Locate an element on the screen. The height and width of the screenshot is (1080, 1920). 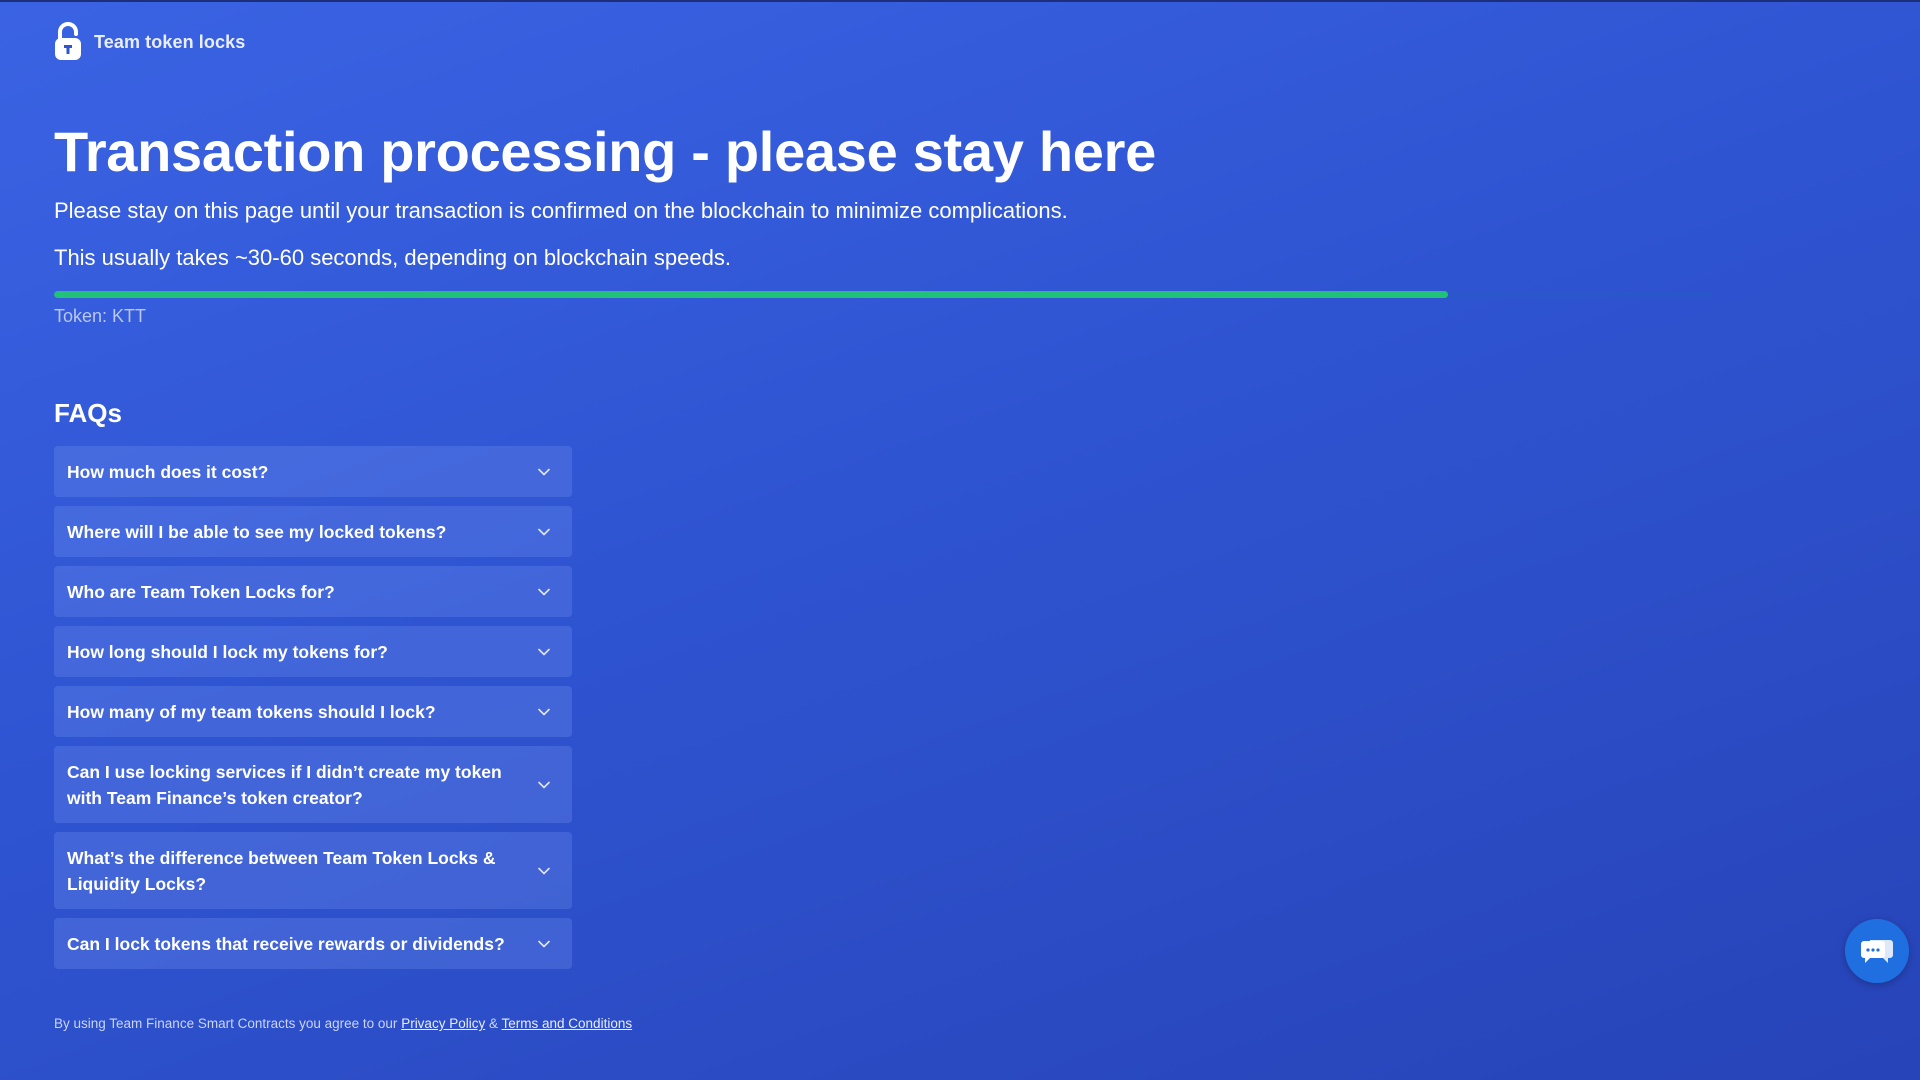
chat-bubbles-icon is located at coordinates (1877, 951).